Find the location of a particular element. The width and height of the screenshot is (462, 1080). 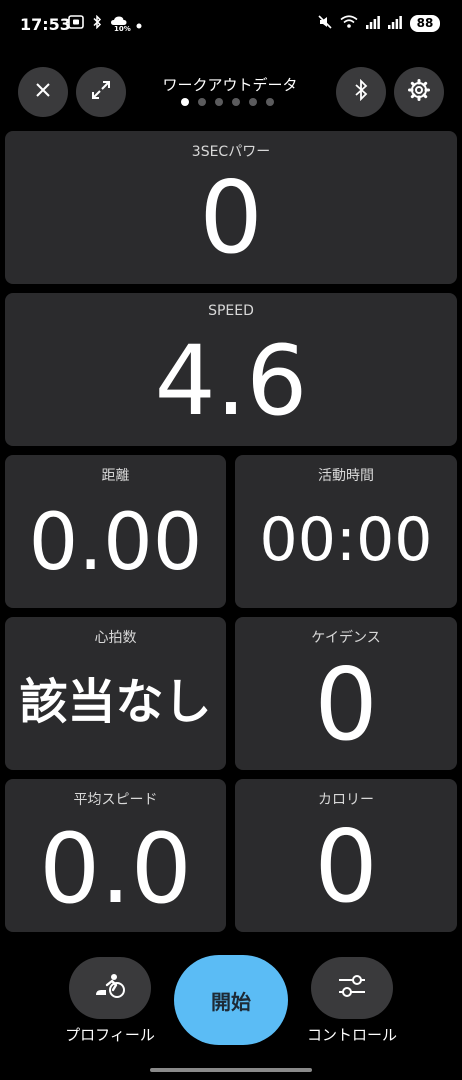

tile-value: 該当なし is located at coordinates (115, 702).